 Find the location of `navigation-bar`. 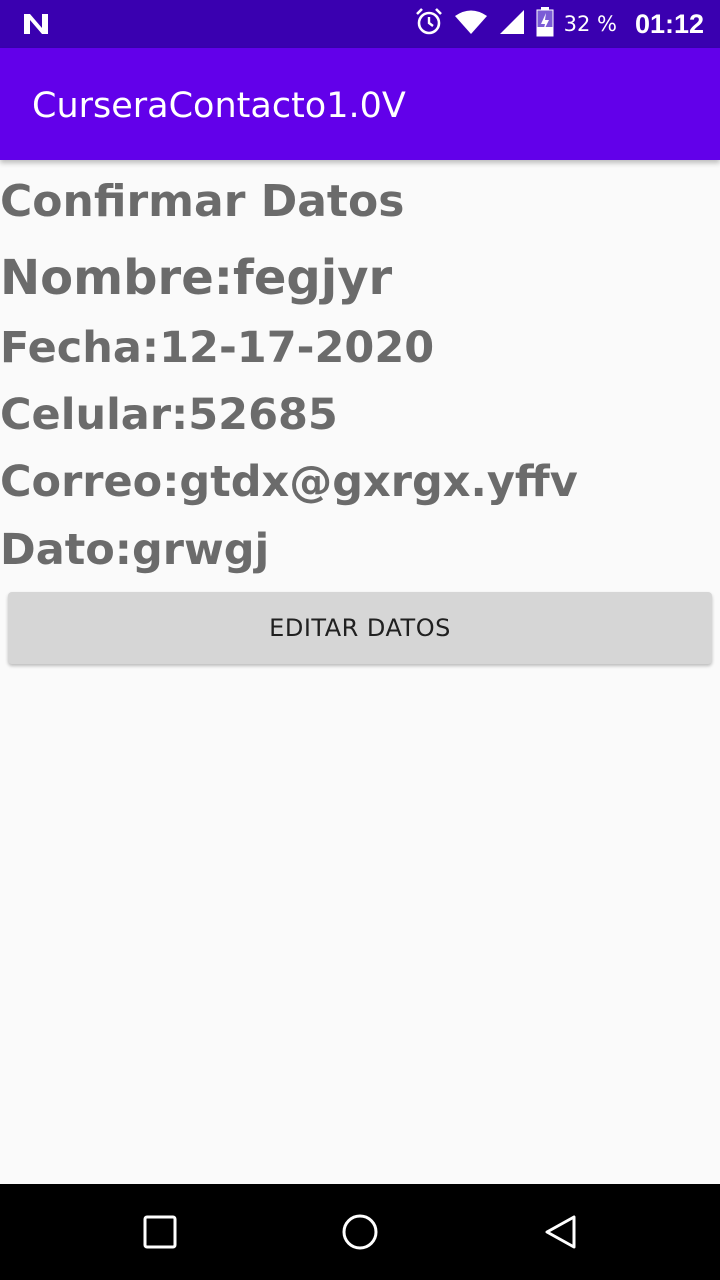

navigation-bar is located at coordinates (360, 1232).